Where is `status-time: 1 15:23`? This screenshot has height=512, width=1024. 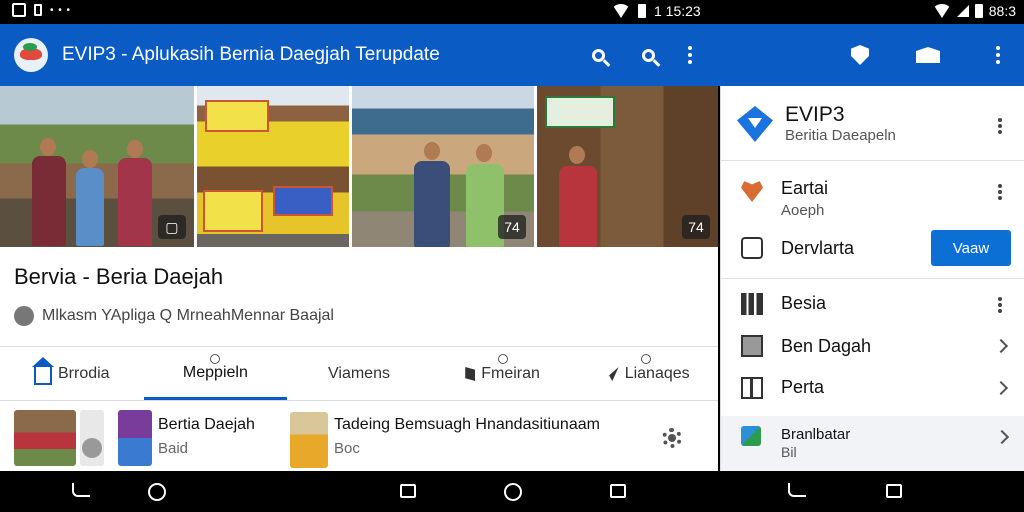
status-time: 1 15:23 is located at coordinates (677, 11).